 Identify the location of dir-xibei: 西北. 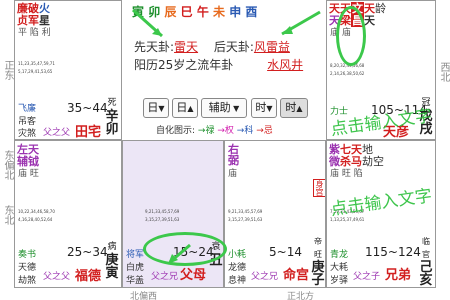
(443, 72).